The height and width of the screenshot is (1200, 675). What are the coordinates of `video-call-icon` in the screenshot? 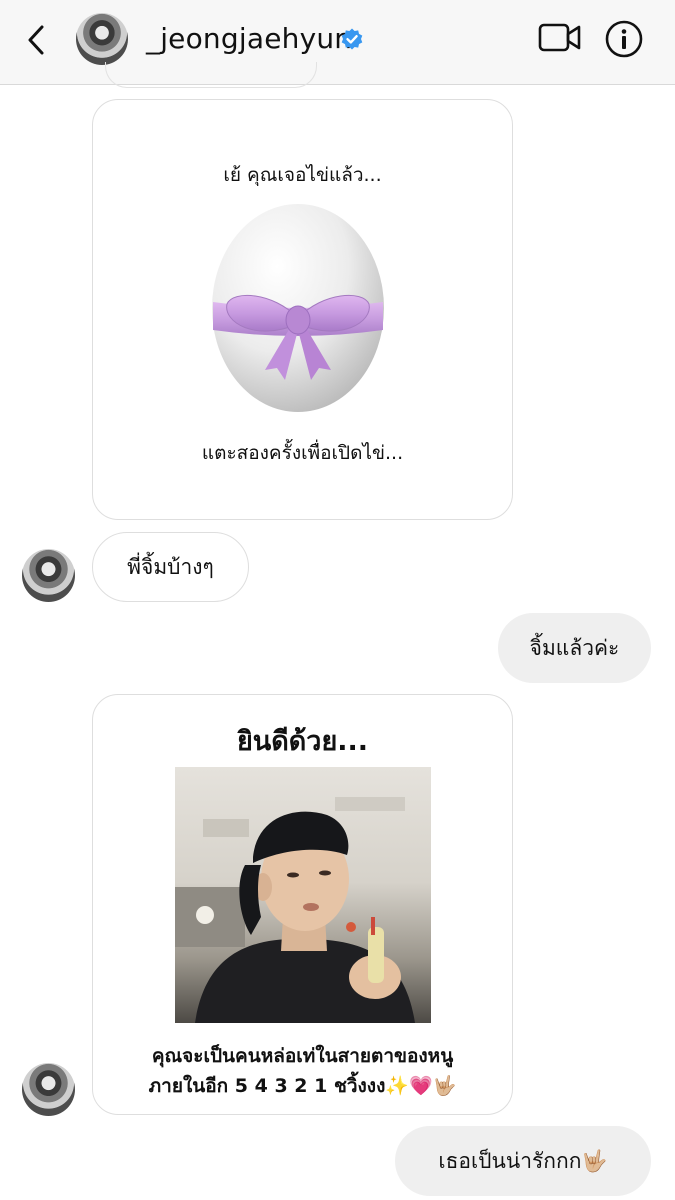 It's located at (559, 37).